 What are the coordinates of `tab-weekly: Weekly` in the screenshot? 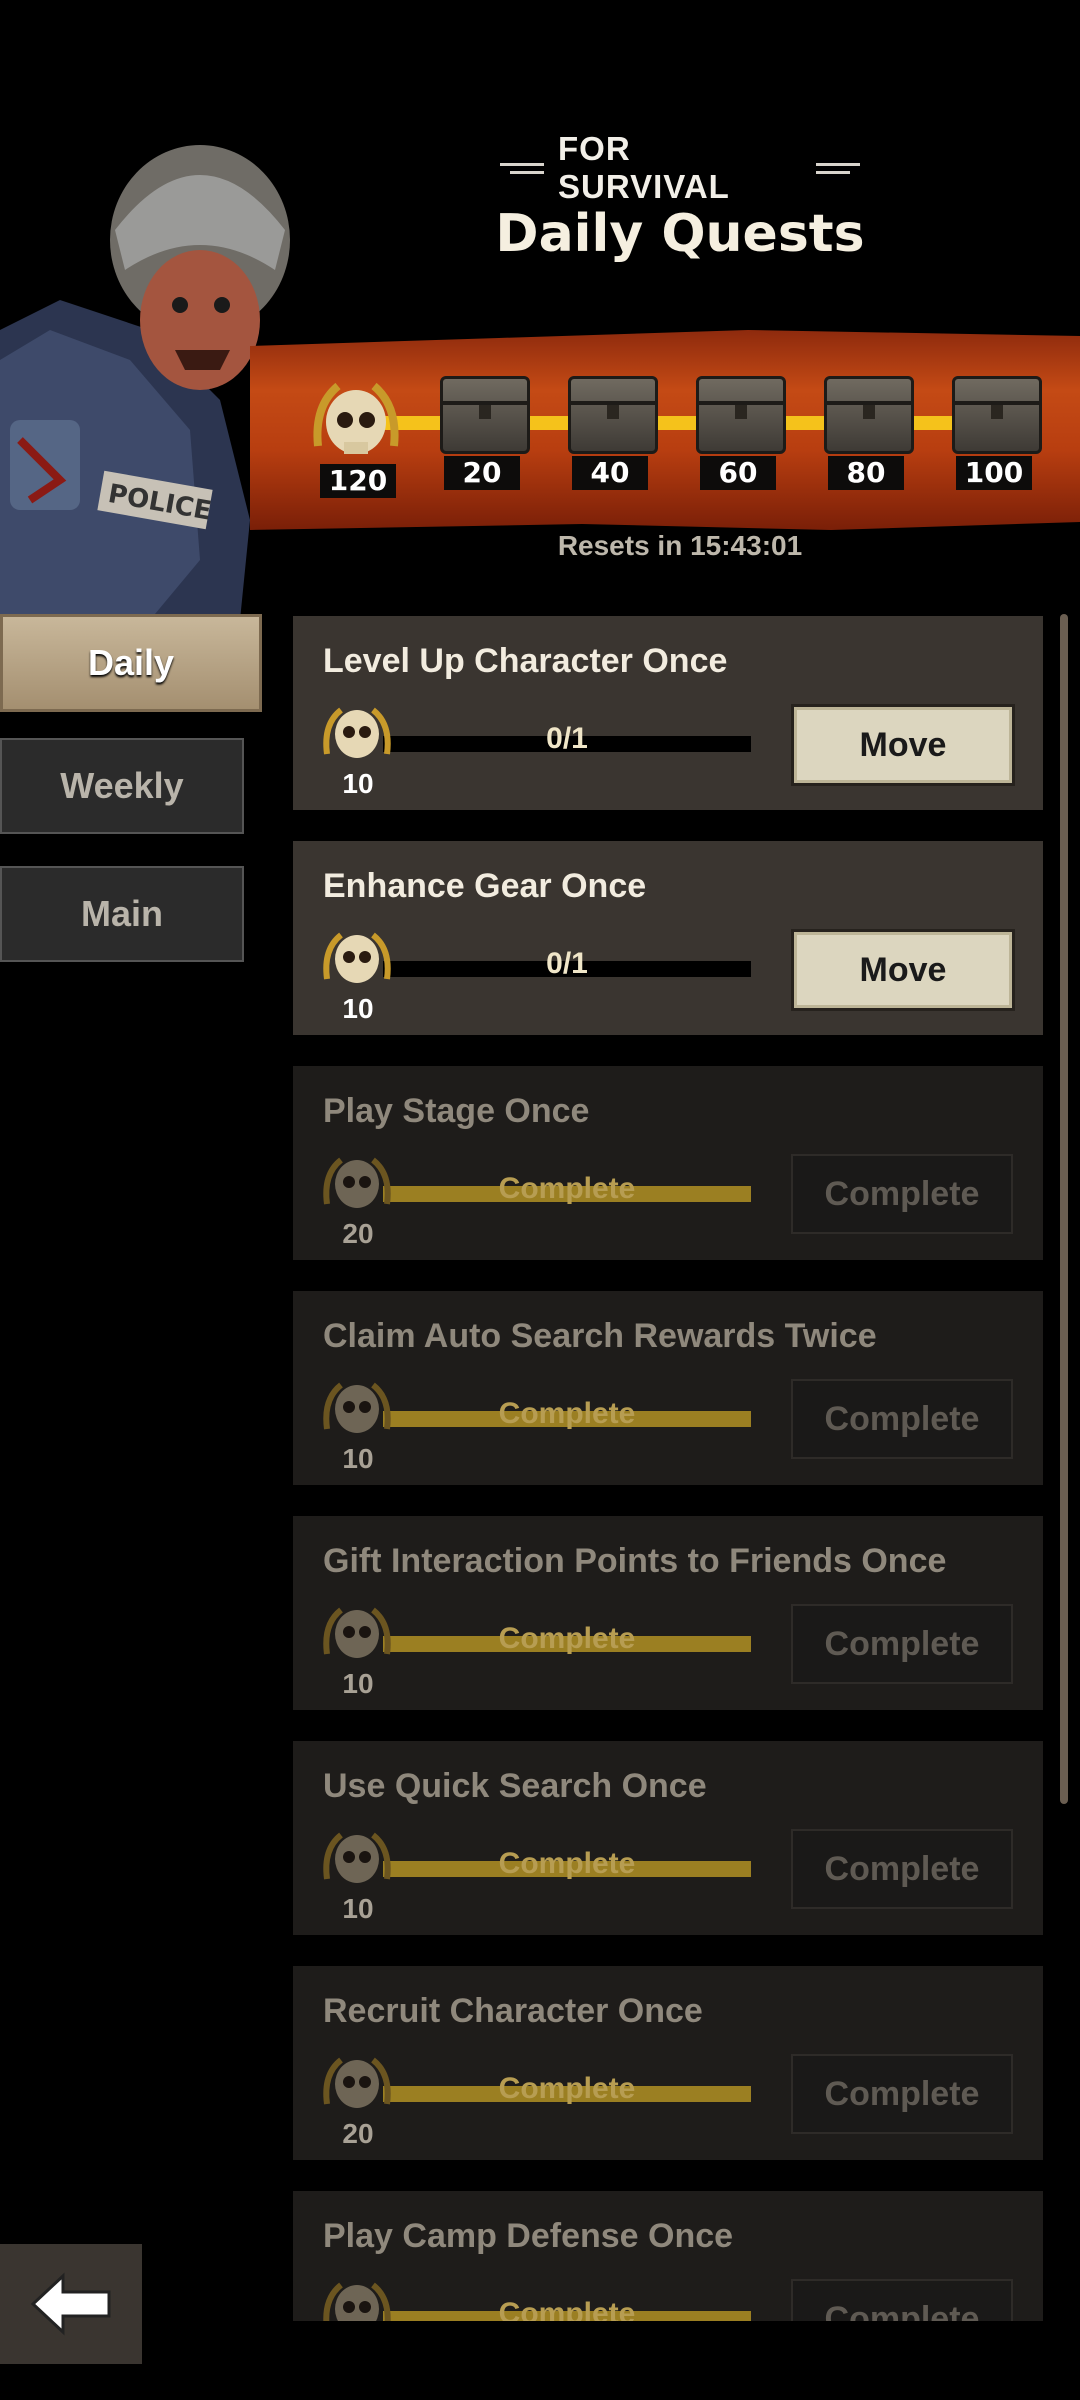 It's located at (122, 786).